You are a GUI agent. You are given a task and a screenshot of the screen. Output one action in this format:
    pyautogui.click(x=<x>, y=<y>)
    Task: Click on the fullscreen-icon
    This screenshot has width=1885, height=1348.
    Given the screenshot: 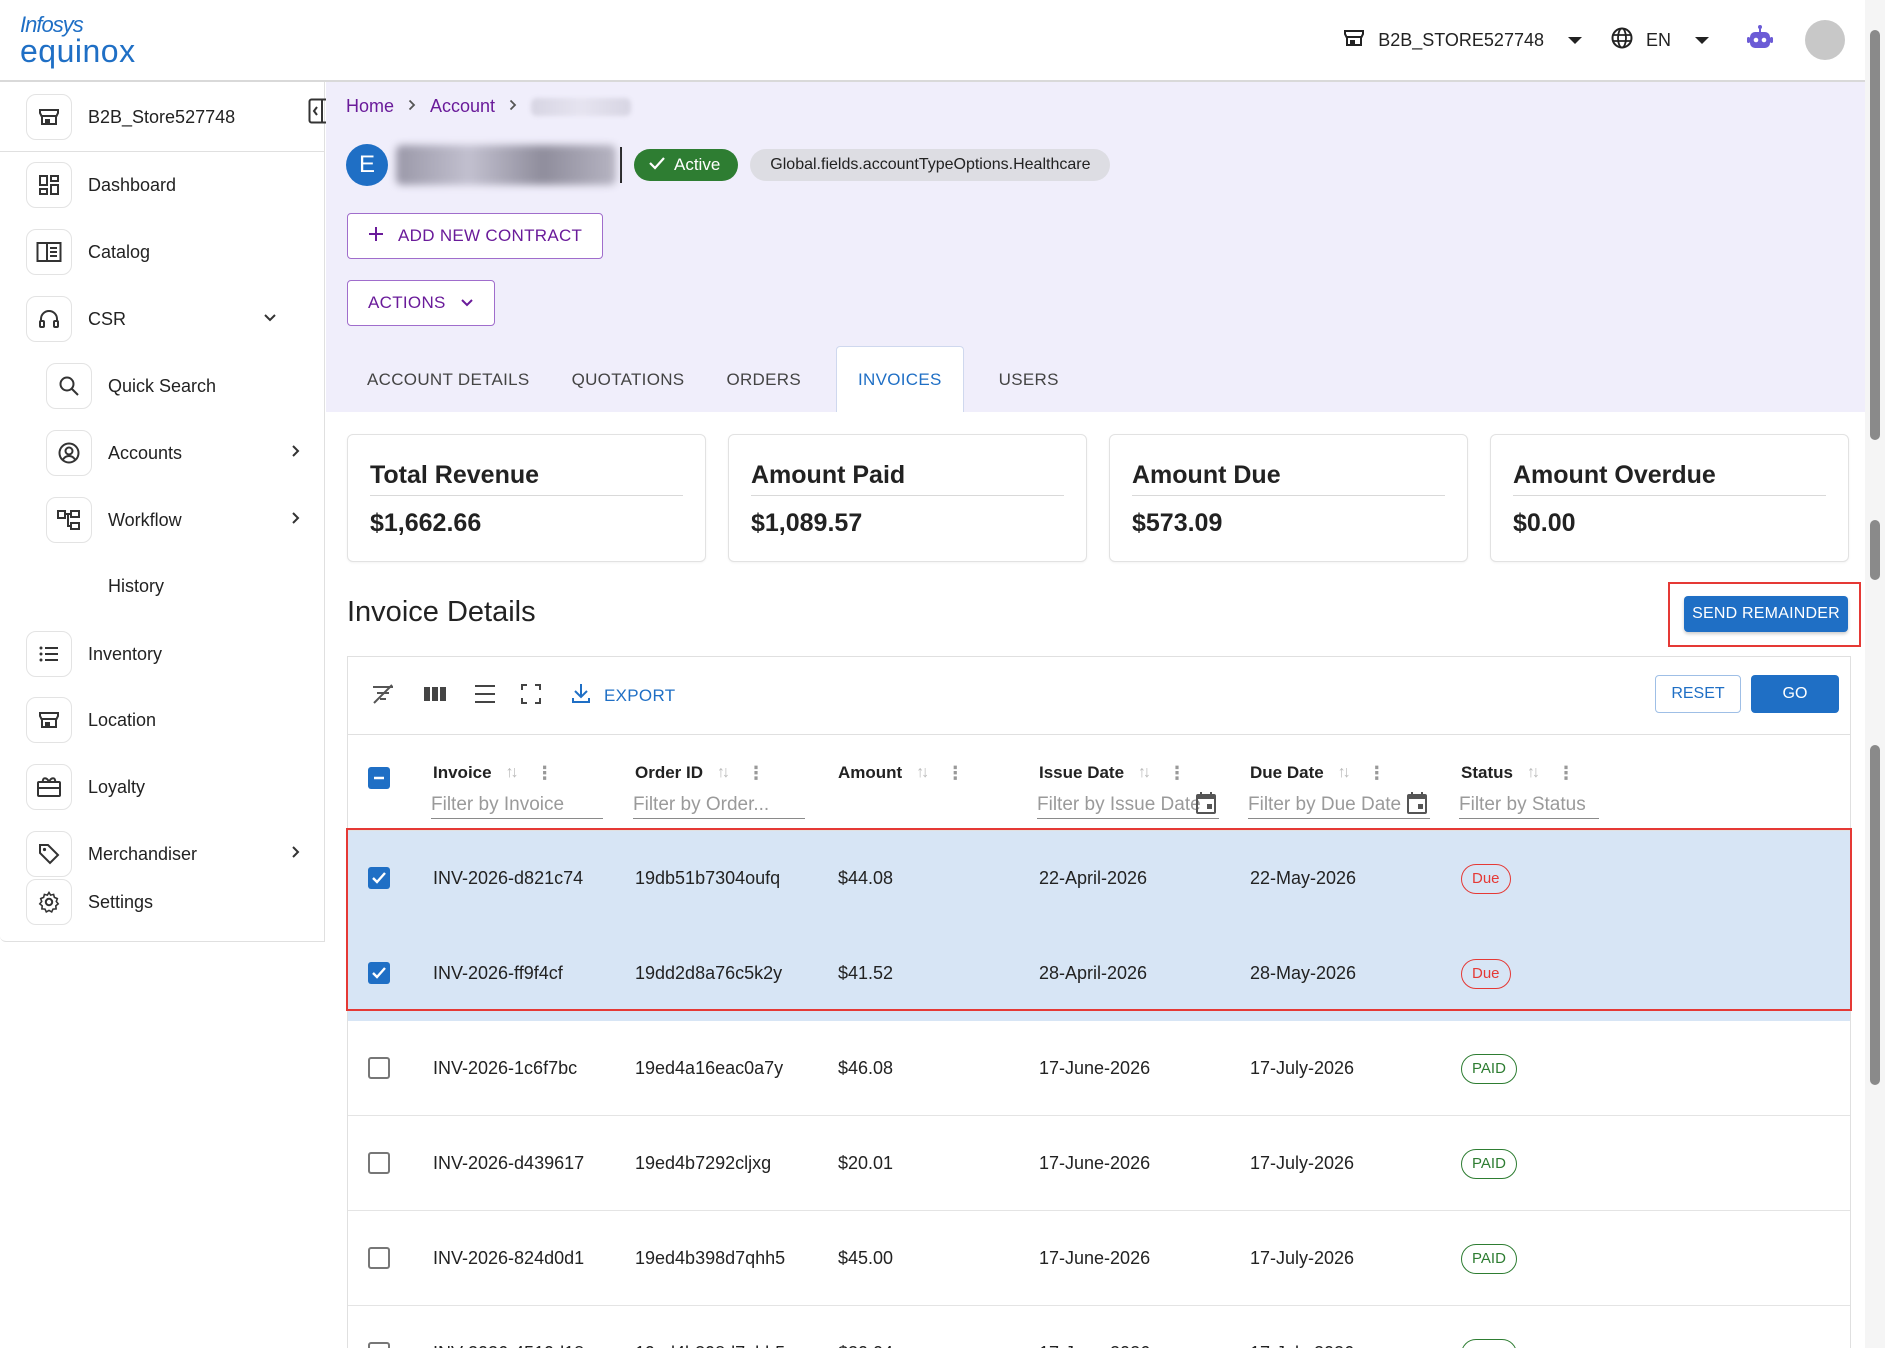 What is the action you would take?
    pyautogui.click(x=531, y=696)
    